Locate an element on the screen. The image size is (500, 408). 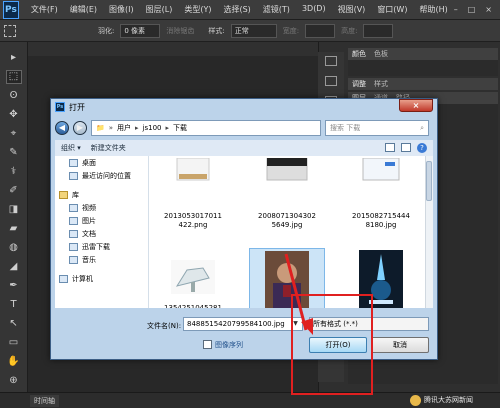
tool-icon-16: ✋ is located at coordinates (14, 362).